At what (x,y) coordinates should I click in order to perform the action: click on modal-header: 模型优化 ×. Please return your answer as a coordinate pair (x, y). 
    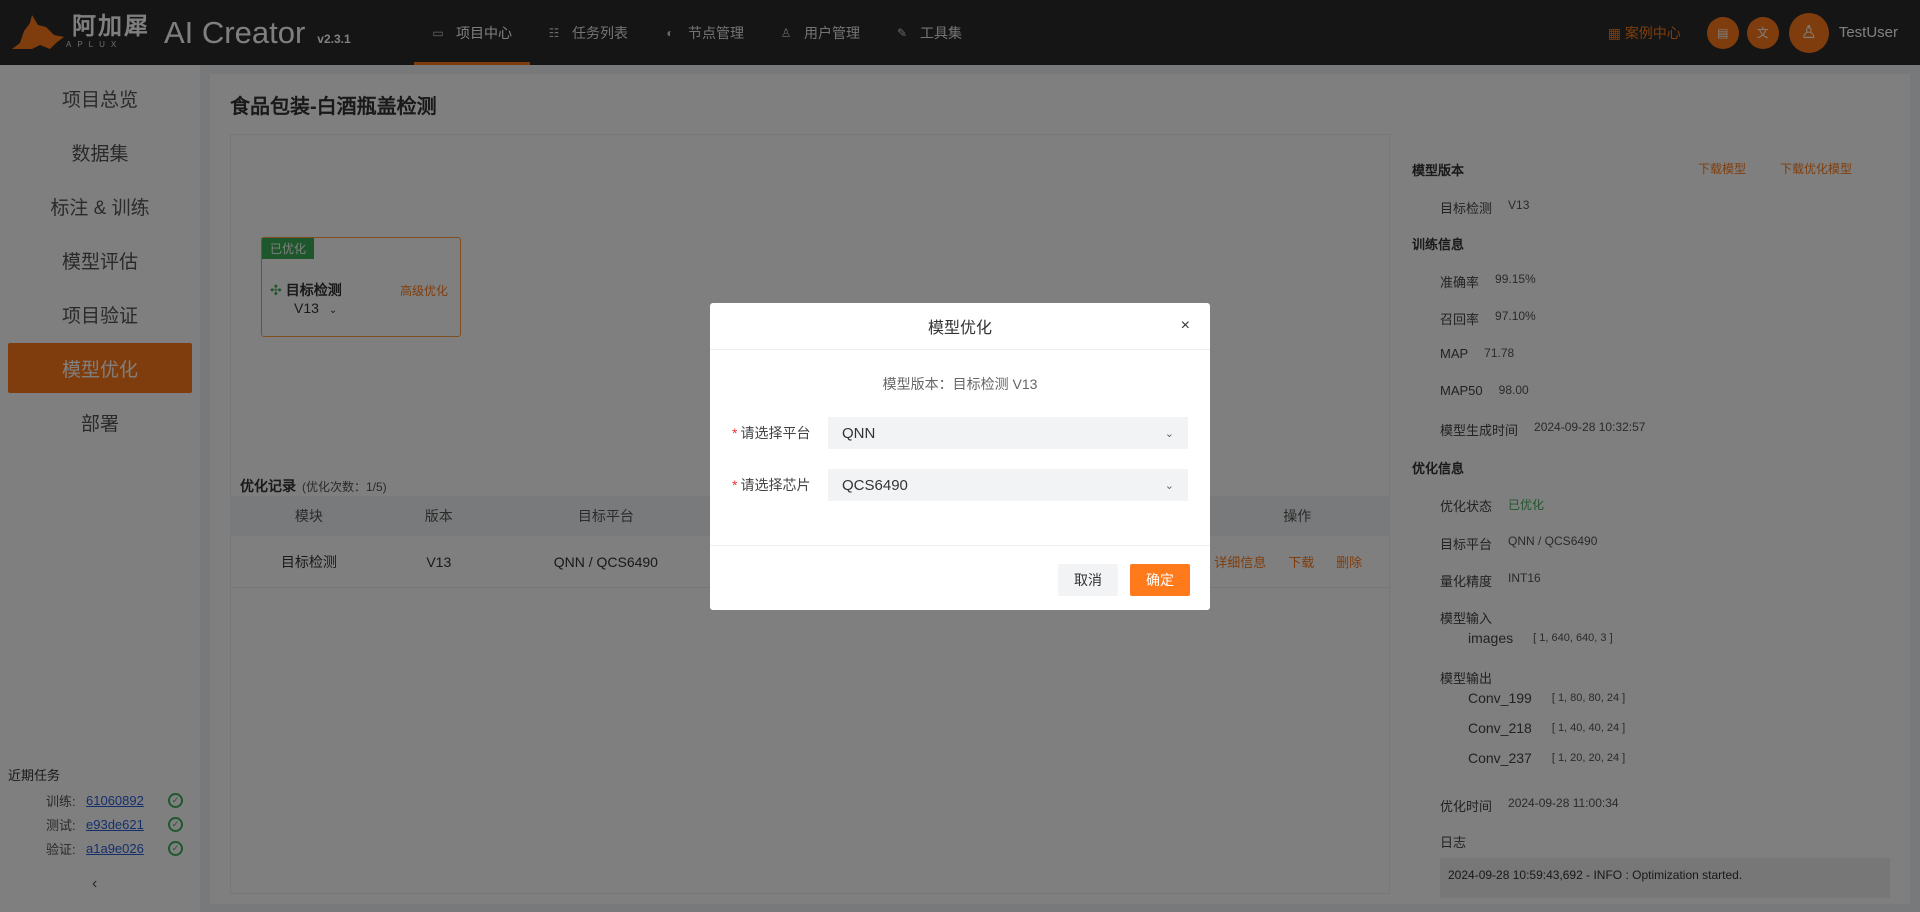
    Looking at the image, I should click on (960, 326).